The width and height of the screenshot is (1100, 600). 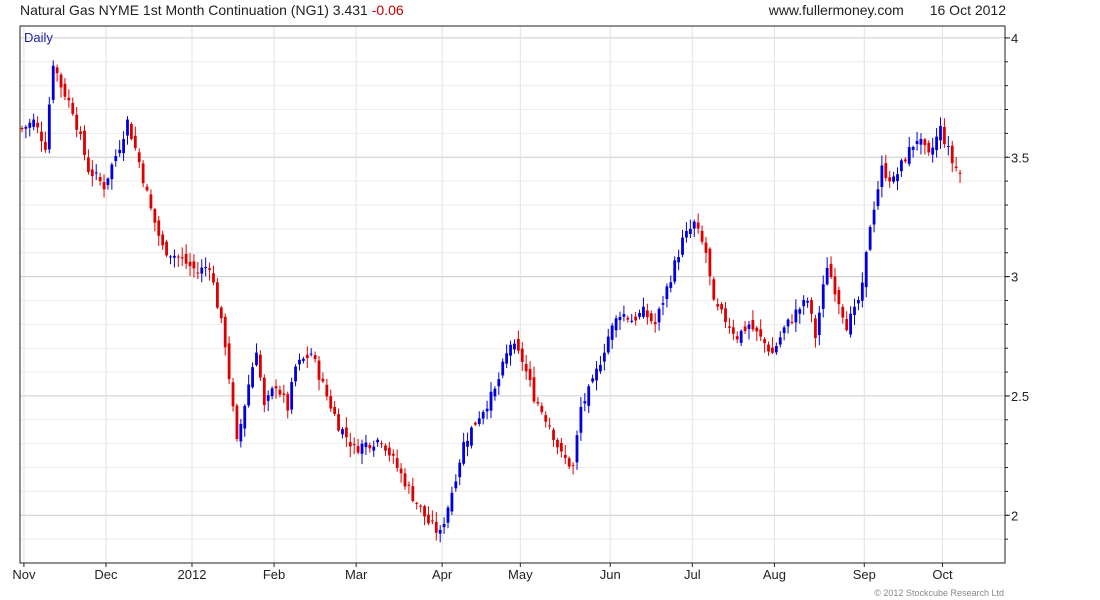 What do you see at coordinates (864, 574) in the screenshot?
I see `x-tick-label: Sep` at bounding box center [864, 574].